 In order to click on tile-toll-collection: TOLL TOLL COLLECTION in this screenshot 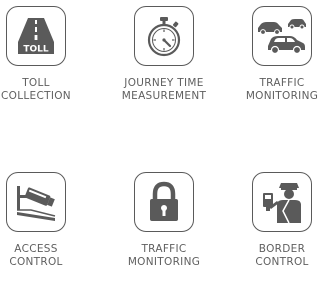, I will do `click(45, 54)`.